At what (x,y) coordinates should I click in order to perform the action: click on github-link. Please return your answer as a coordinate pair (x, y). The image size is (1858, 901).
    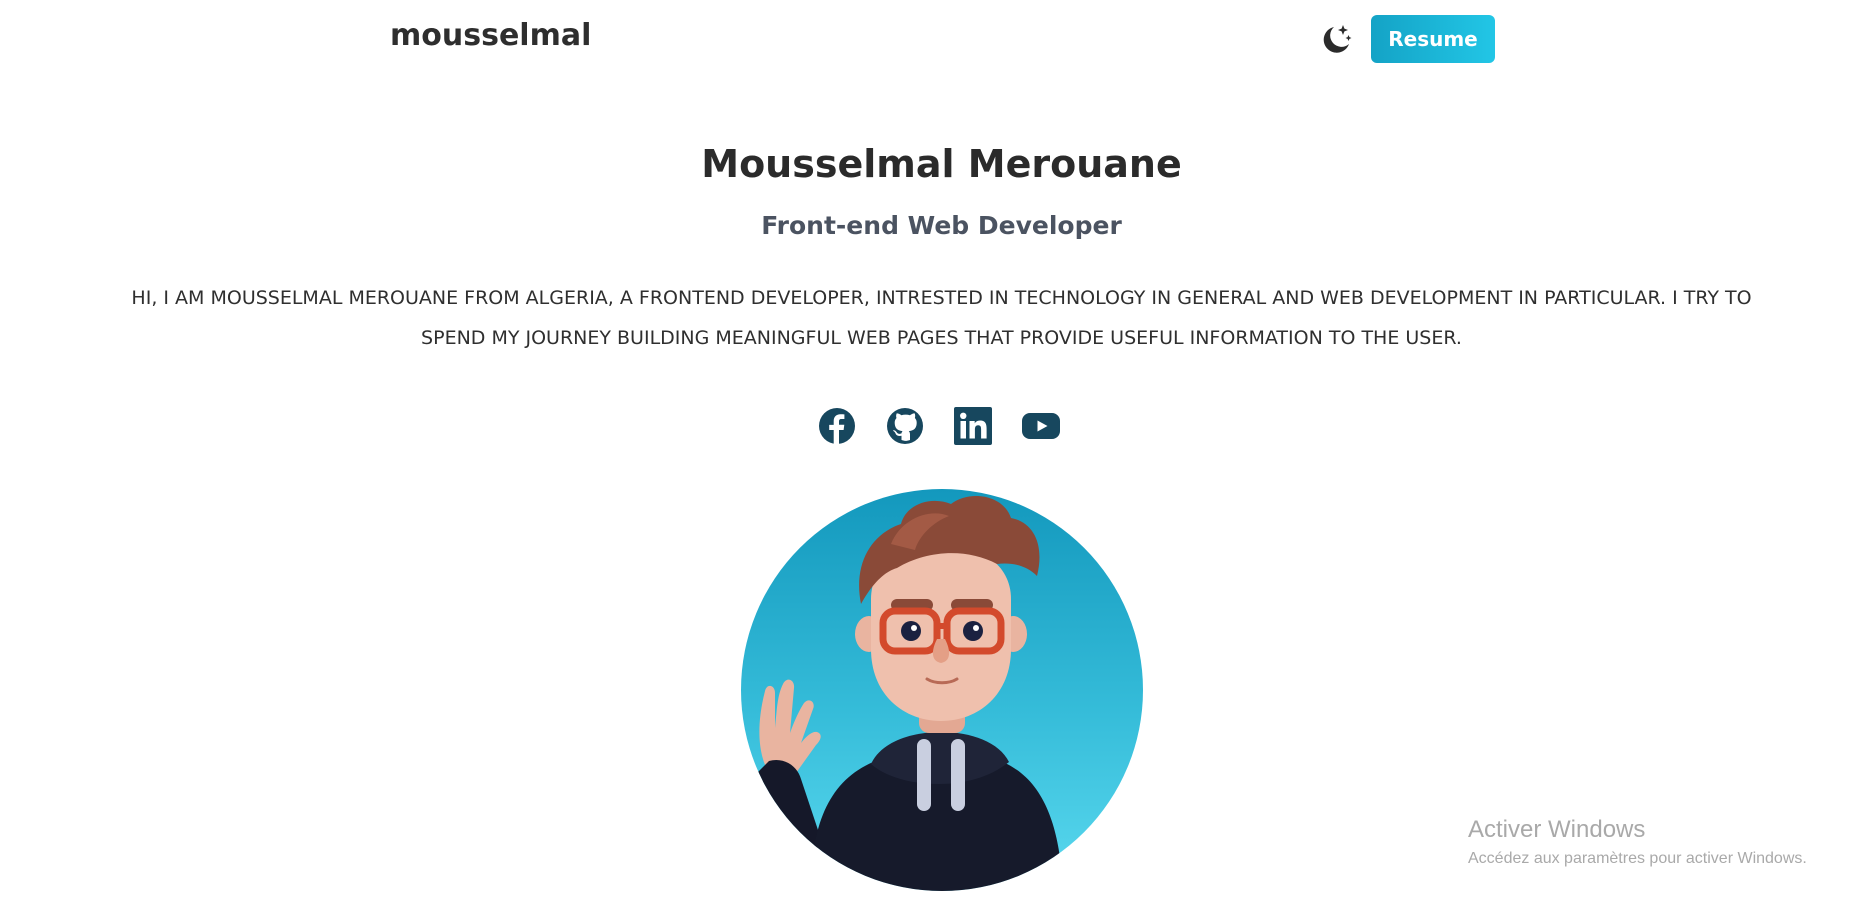
    Looking at the image, I should click on (905, 426).